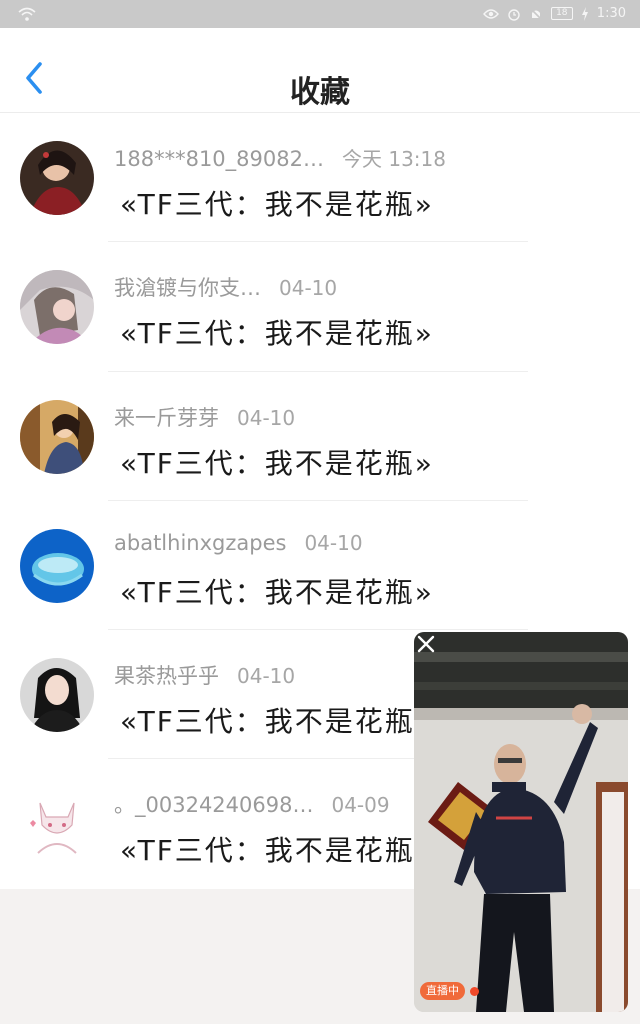 This screenshot has height=1024, width=640. I want to click on alarm-icon, so click(514, 14).